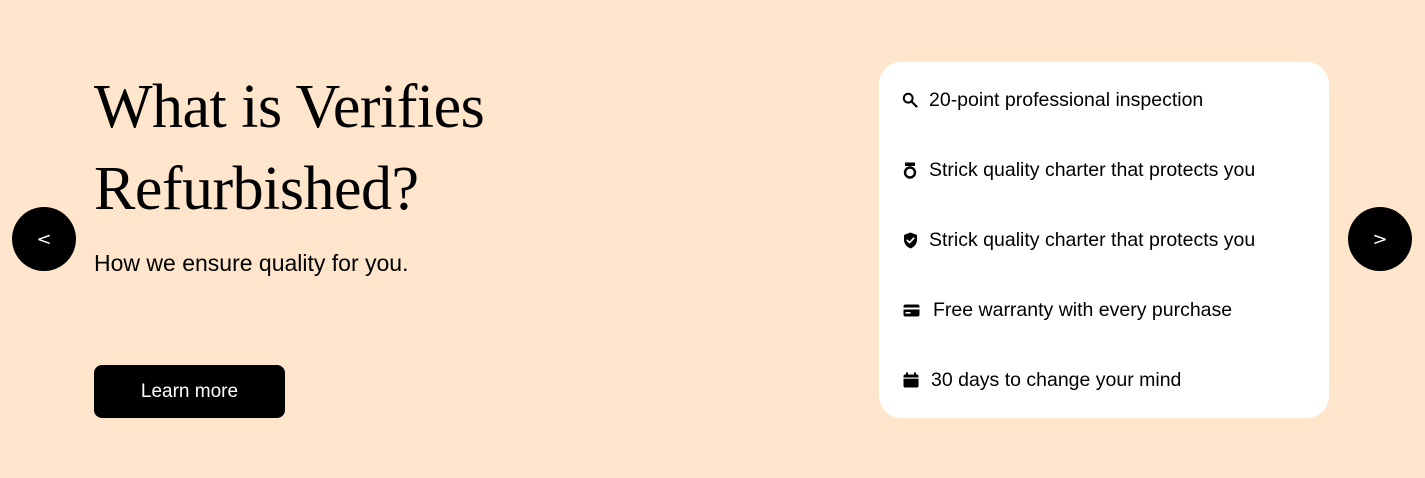  What do you see at coordinates (911, 310) in the screenshot?
I see `credit-card-icon` at bounding box center [911, 310].